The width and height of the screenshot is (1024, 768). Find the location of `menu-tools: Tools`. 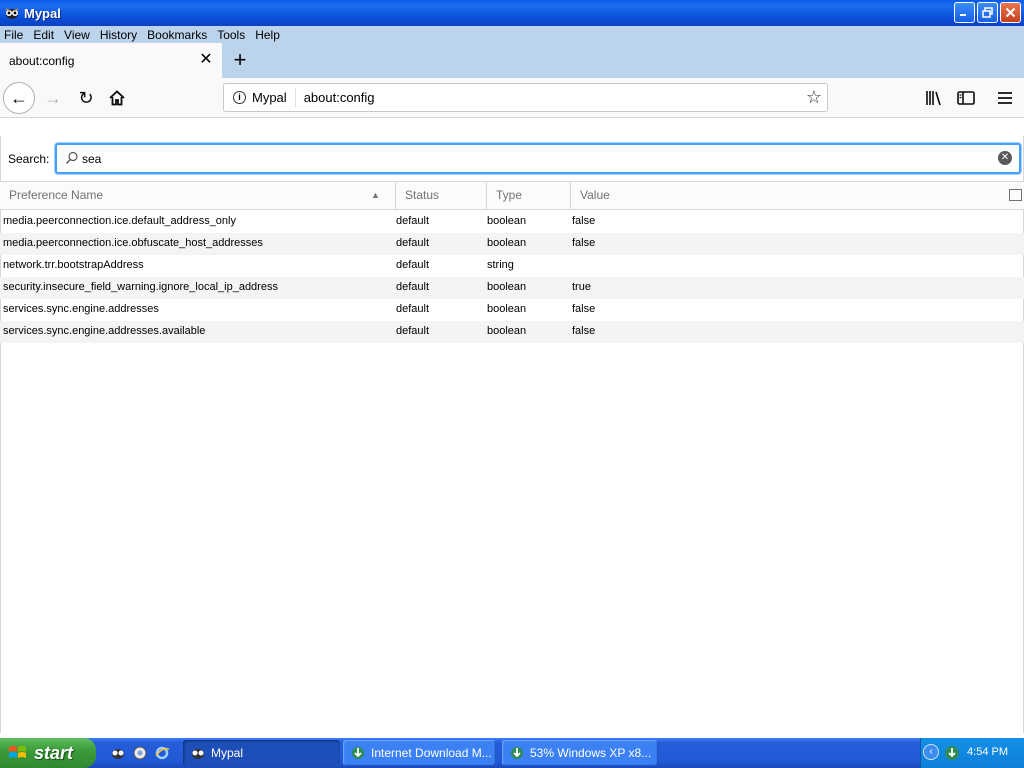

menu-tools: Tools is located at coordinates (231, 35).